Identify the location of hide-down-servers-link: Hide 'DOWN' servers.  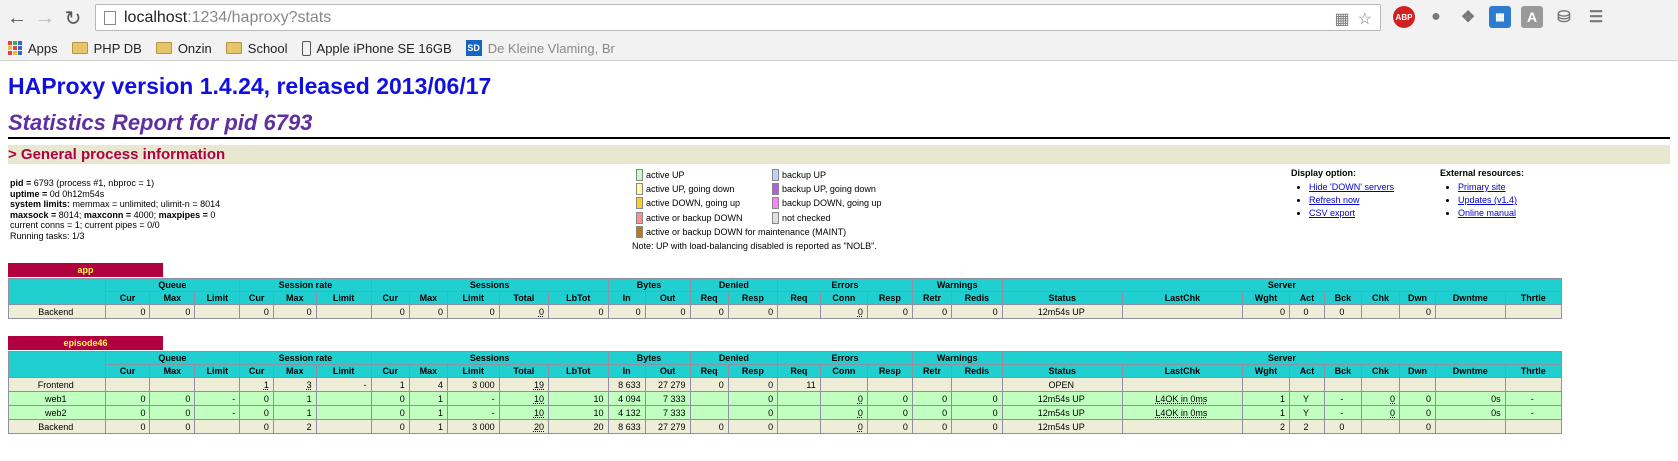
(1351, 187).